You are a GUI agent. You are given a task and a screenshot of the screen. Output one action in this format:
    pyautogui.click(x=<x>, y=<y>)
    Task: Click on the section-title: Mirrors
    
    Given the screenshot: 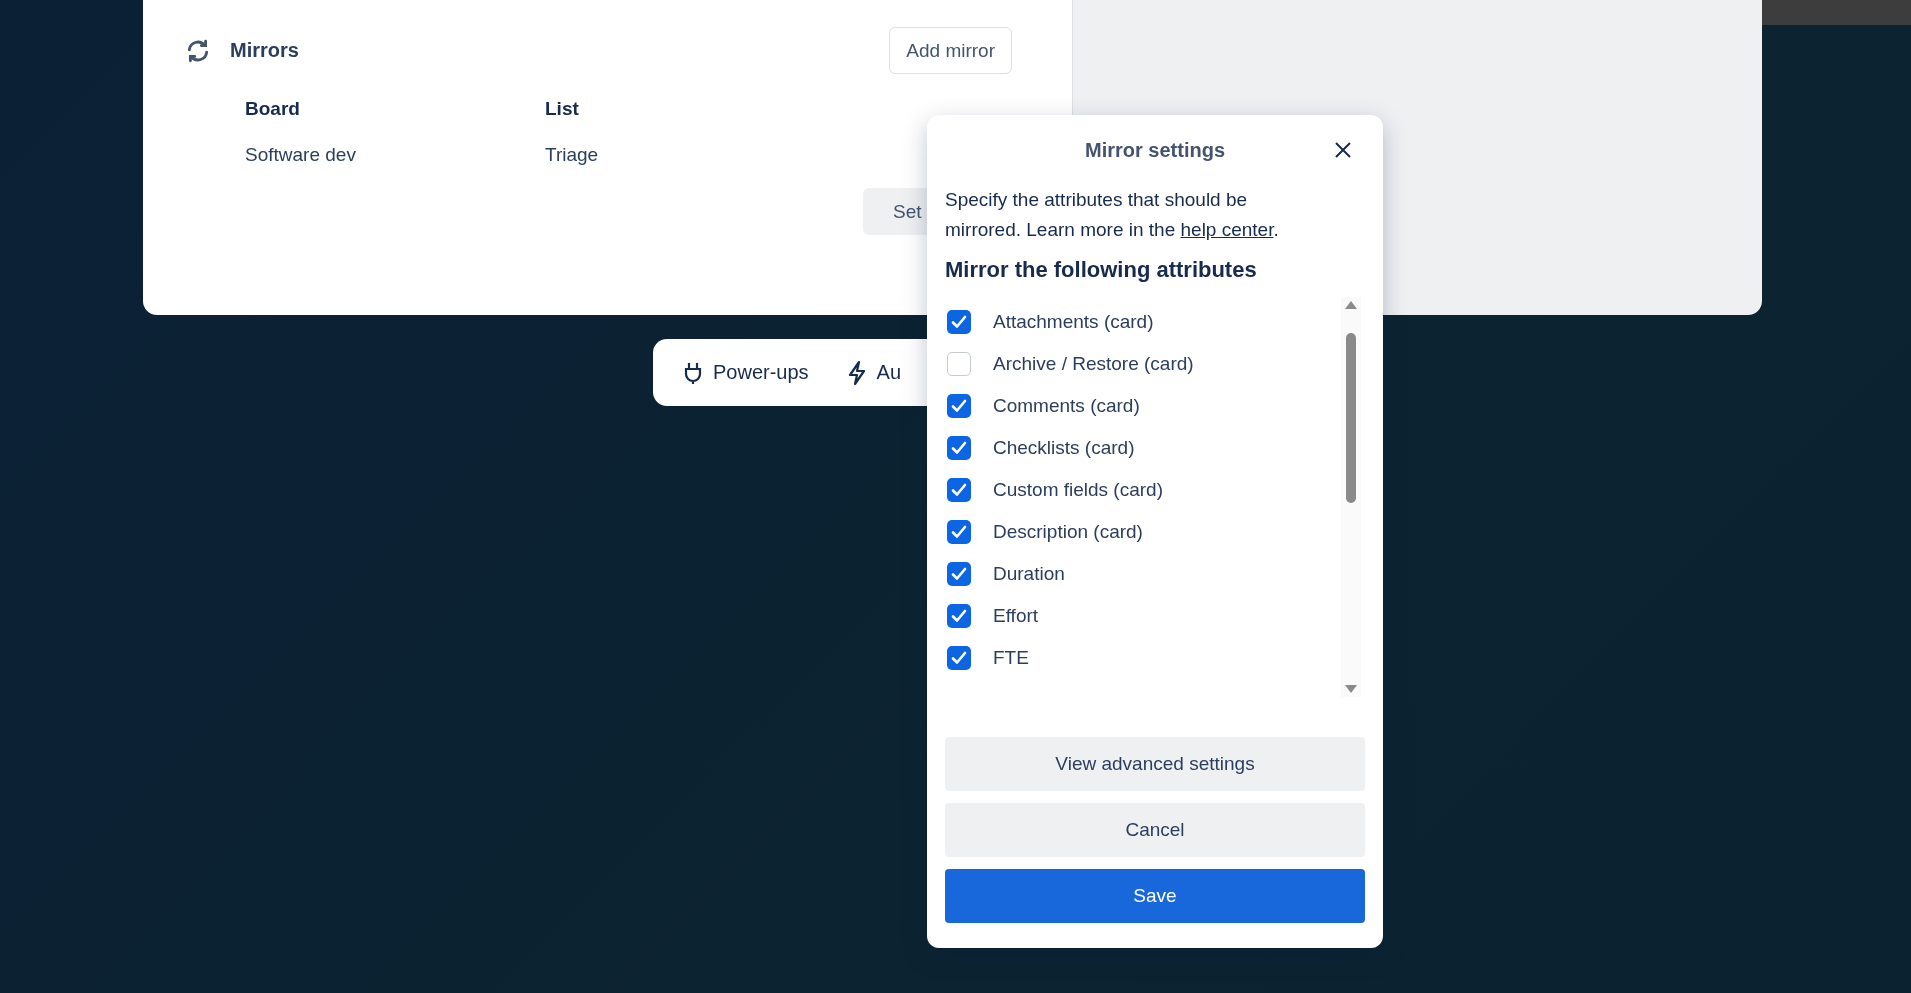 What is the action you would take?
    pyautogui.click(x=265, y=50)
    